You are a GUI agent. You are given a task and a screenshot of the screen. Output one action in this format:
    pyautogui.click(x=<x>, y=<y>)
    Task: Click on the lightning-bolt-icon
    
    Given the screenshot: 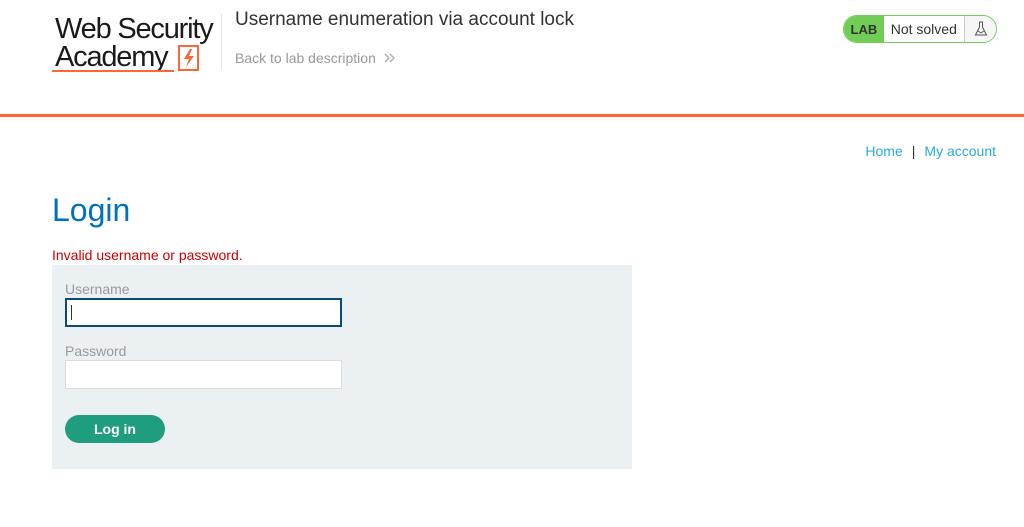 What is the action you would take?
    pyautogui.click(x=188, y=58)
    